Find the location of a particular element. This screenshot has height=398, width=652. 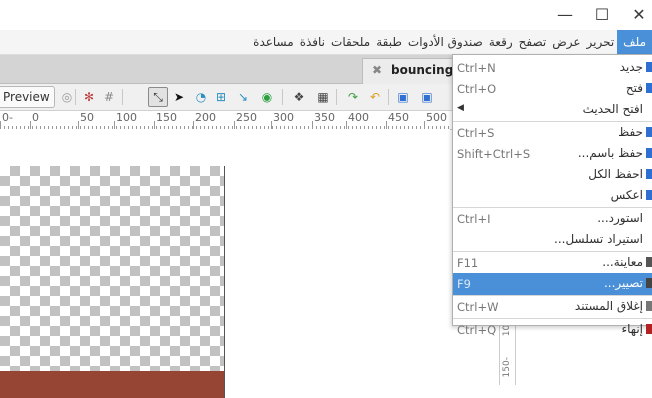

circle-tool-icon: ◔ is located at coordinates (201, 97).